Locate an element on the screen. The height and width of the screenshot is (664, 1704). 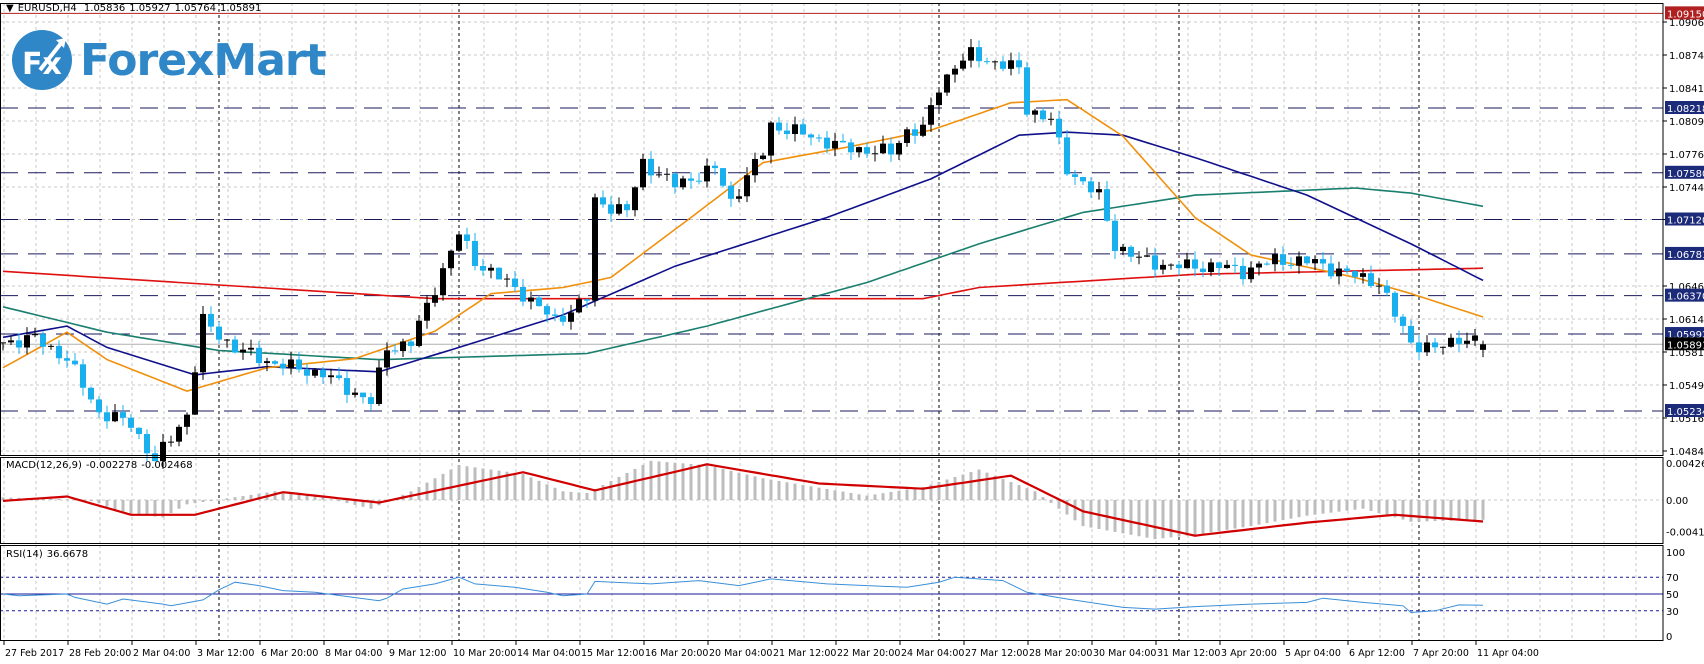
price-tick-label: 1.05490 is located at coordinates (1686, 386).